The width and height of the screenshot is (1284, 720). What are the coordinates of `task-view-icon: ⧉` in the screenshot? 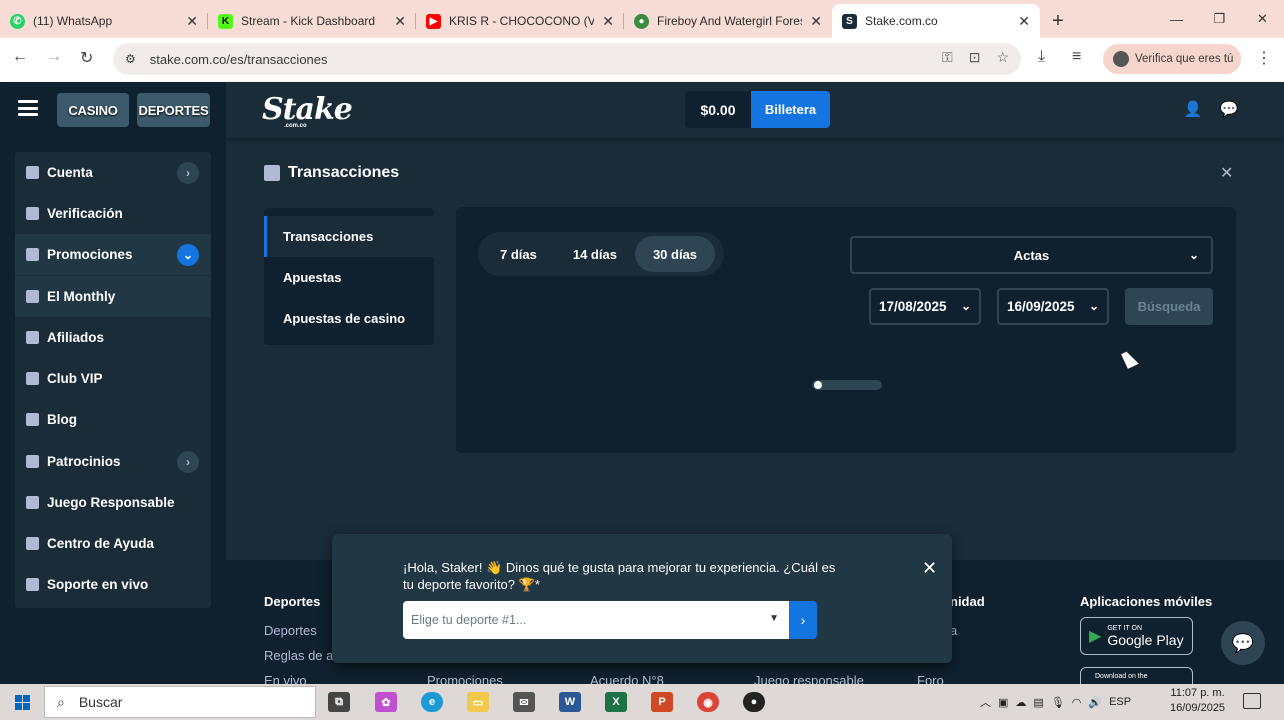 It's located at (339, 702).